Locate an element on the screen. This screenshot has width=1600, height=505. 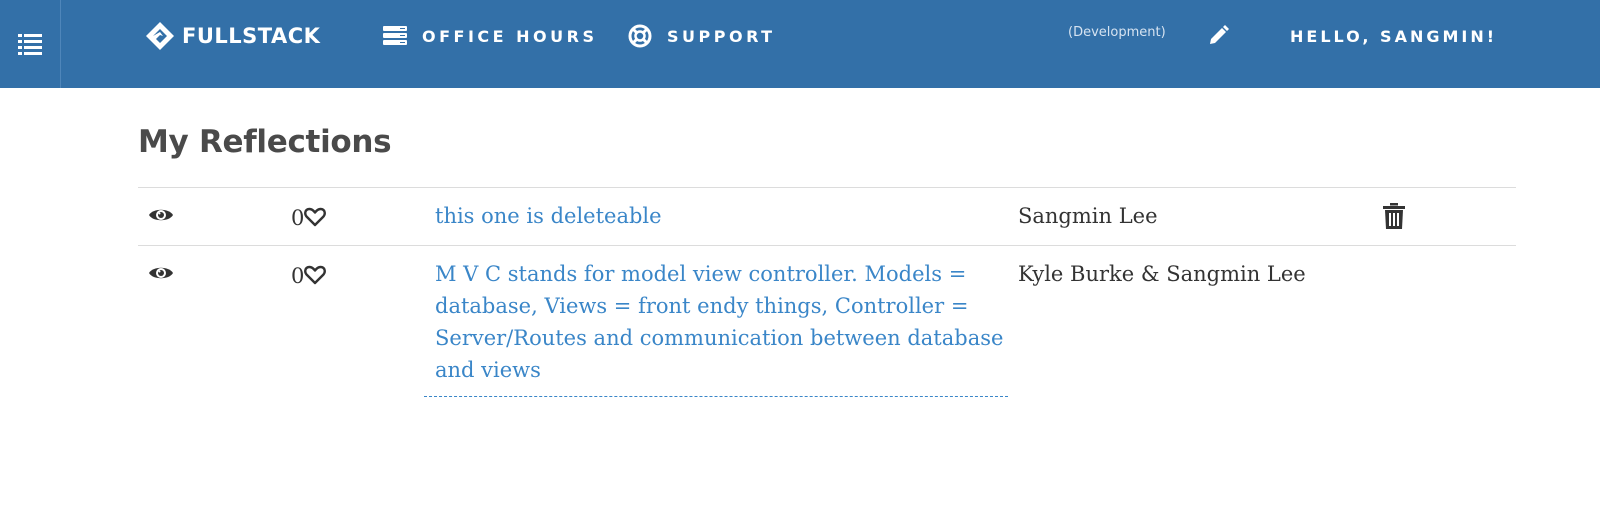
edit-button is located at coordinates (1219, 35).